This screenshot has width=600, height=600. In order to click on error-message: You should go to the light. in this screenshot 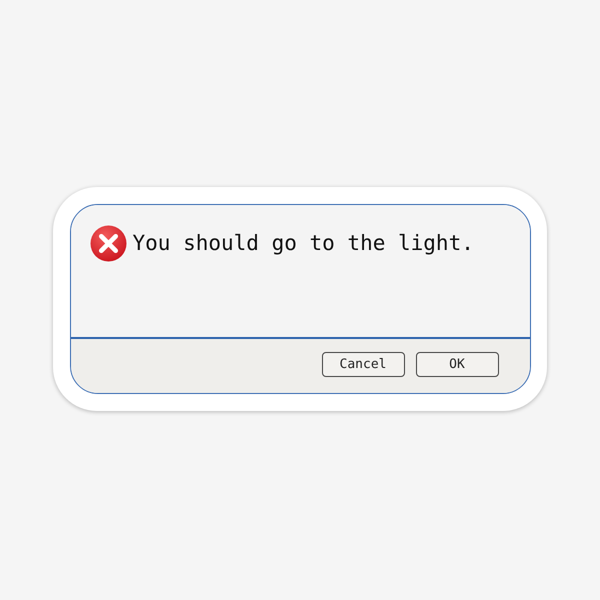, I will do `click(303, 243)`.